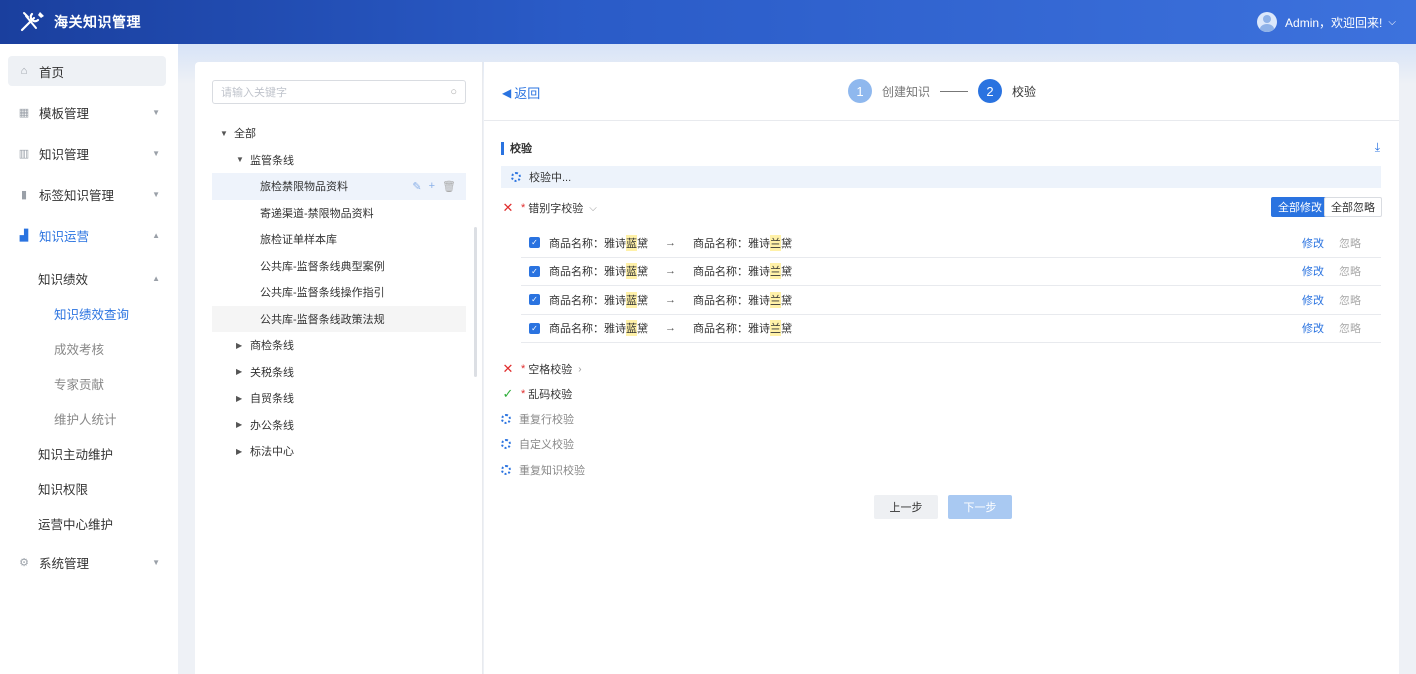  Describe the element at coordinates (339, 92) in the screenshot. I see `search-input: 请输入关键字 ○` at that location.